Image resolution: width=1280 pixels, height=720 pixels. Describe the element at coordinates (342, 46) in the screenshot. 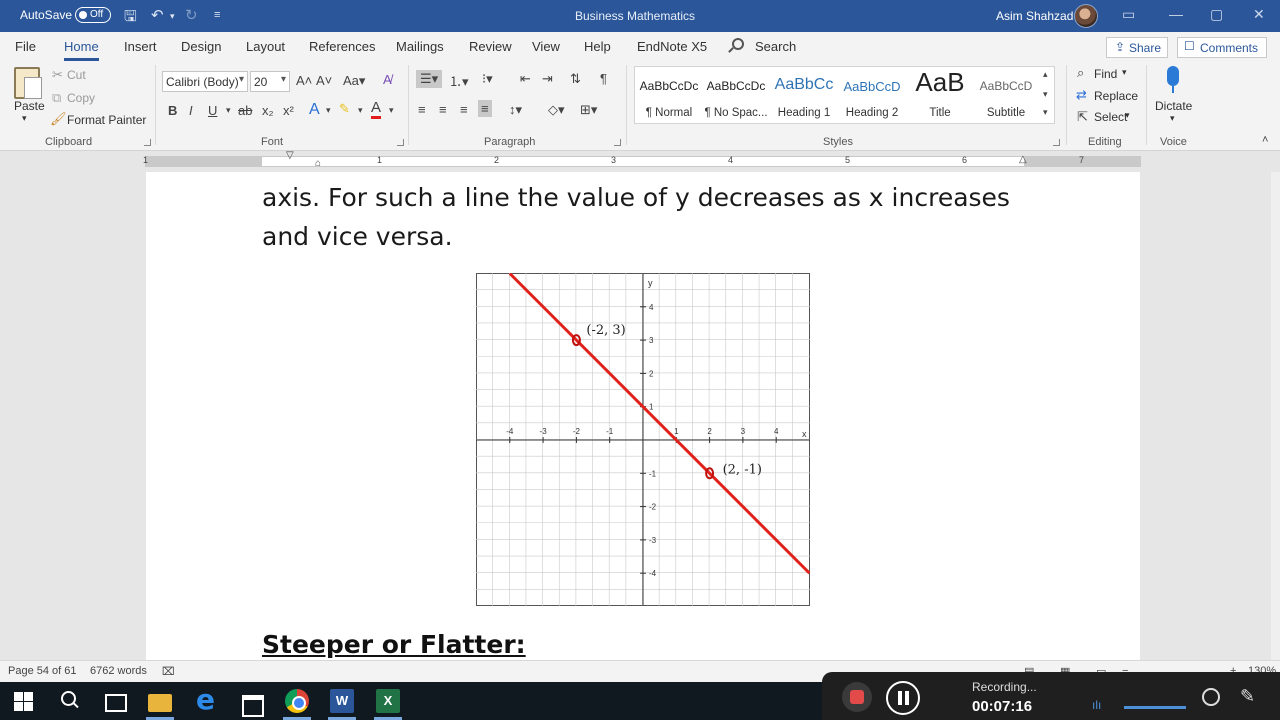

I see `tab-references: References` at that location.